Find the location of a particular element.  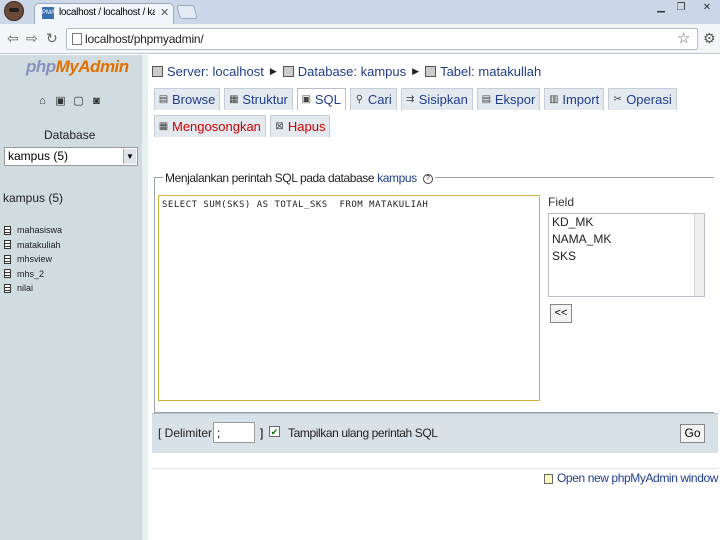

quick-links: ⌂ ▣ ▢ ◙ is located at coordinates (69, 101).